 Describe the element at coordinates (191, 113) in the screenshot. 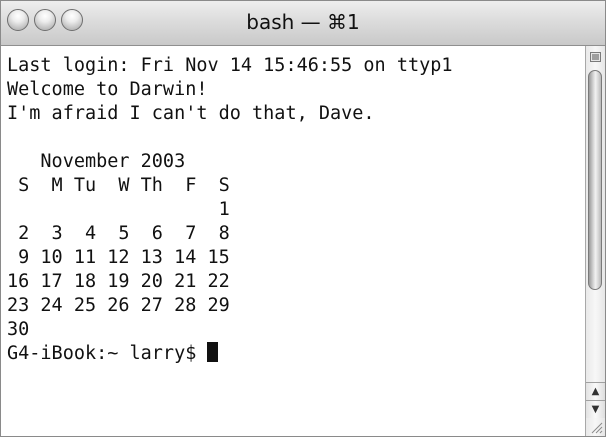

I see `terminal-line: I'm afraid I can't do that, Dave.` at that location.